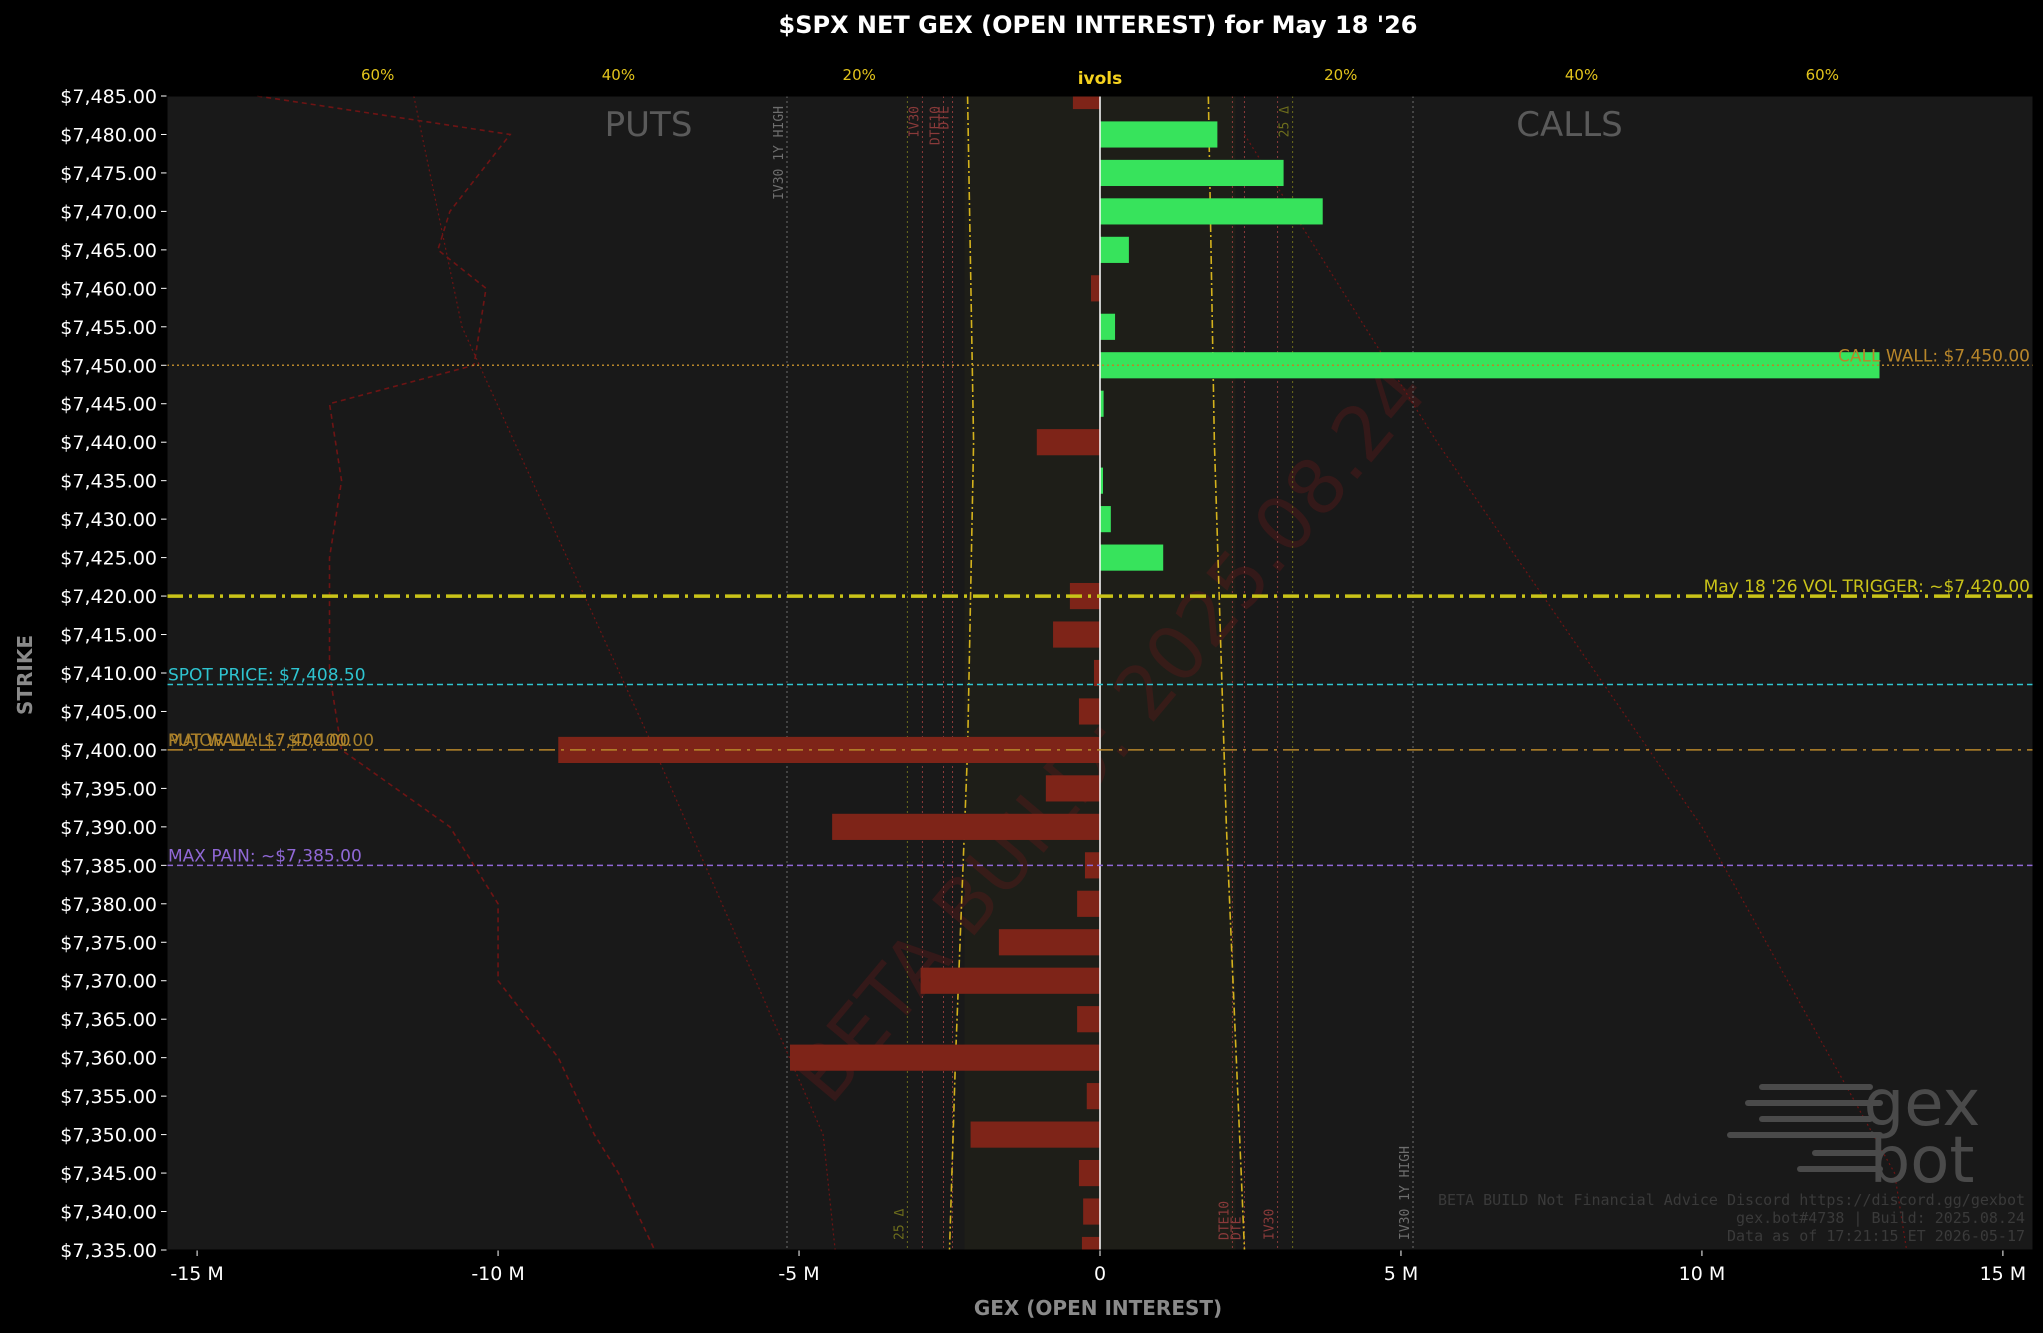  What do you see at coordinates (1098, 1308) in the screenshot?
I see `x-axis-label: GEX (OPEN INTEREST)` at bounding box center [1098, 1308].